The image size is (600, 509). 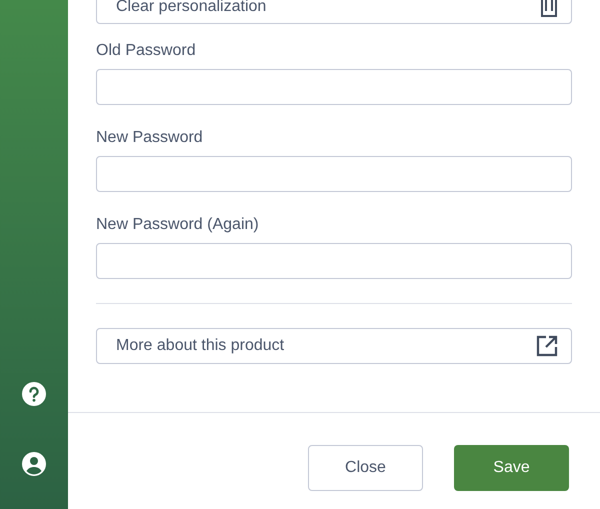 I want to click on trash-icon, so click(x=549, y=8).